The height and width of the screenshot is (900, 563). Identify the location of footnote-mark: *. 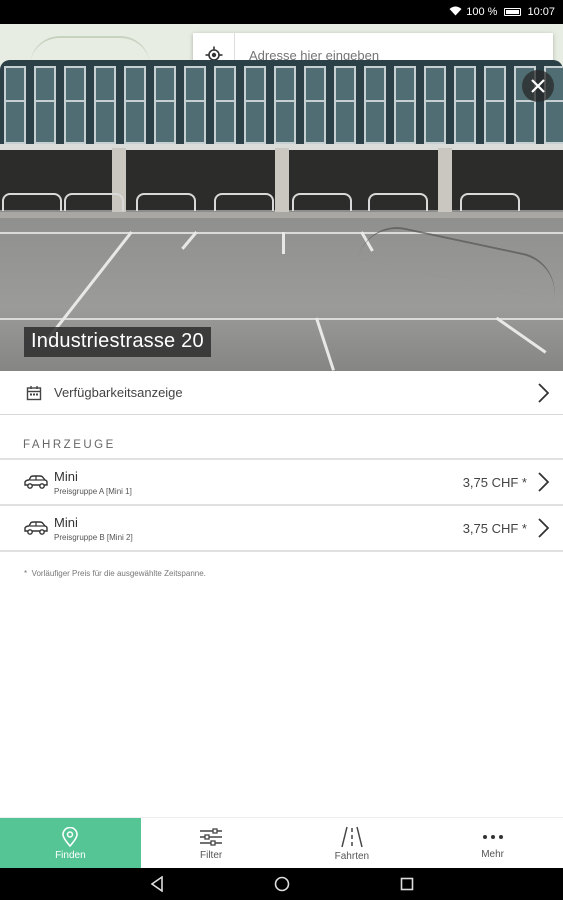
(26, 573).